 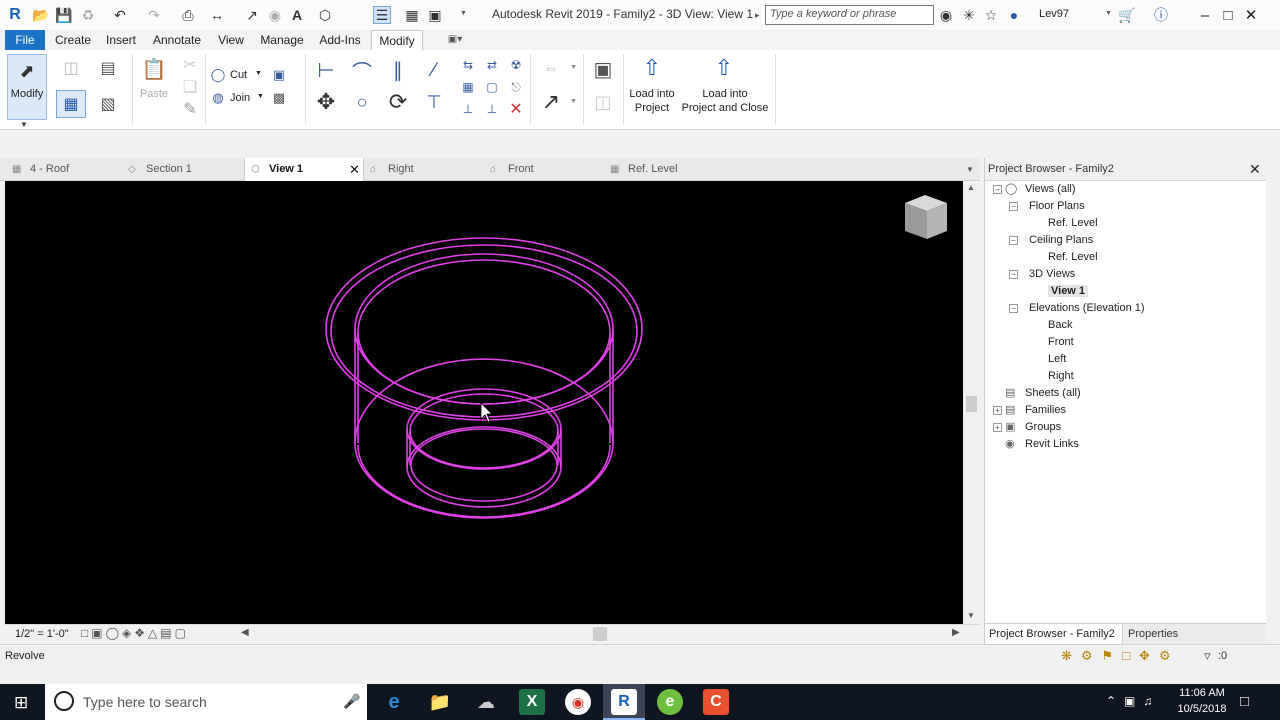 What do you see at coordinates (177, 40) in the screenshot?
I see `tab-annotate: Annotate` at bounding box center [177, 40].